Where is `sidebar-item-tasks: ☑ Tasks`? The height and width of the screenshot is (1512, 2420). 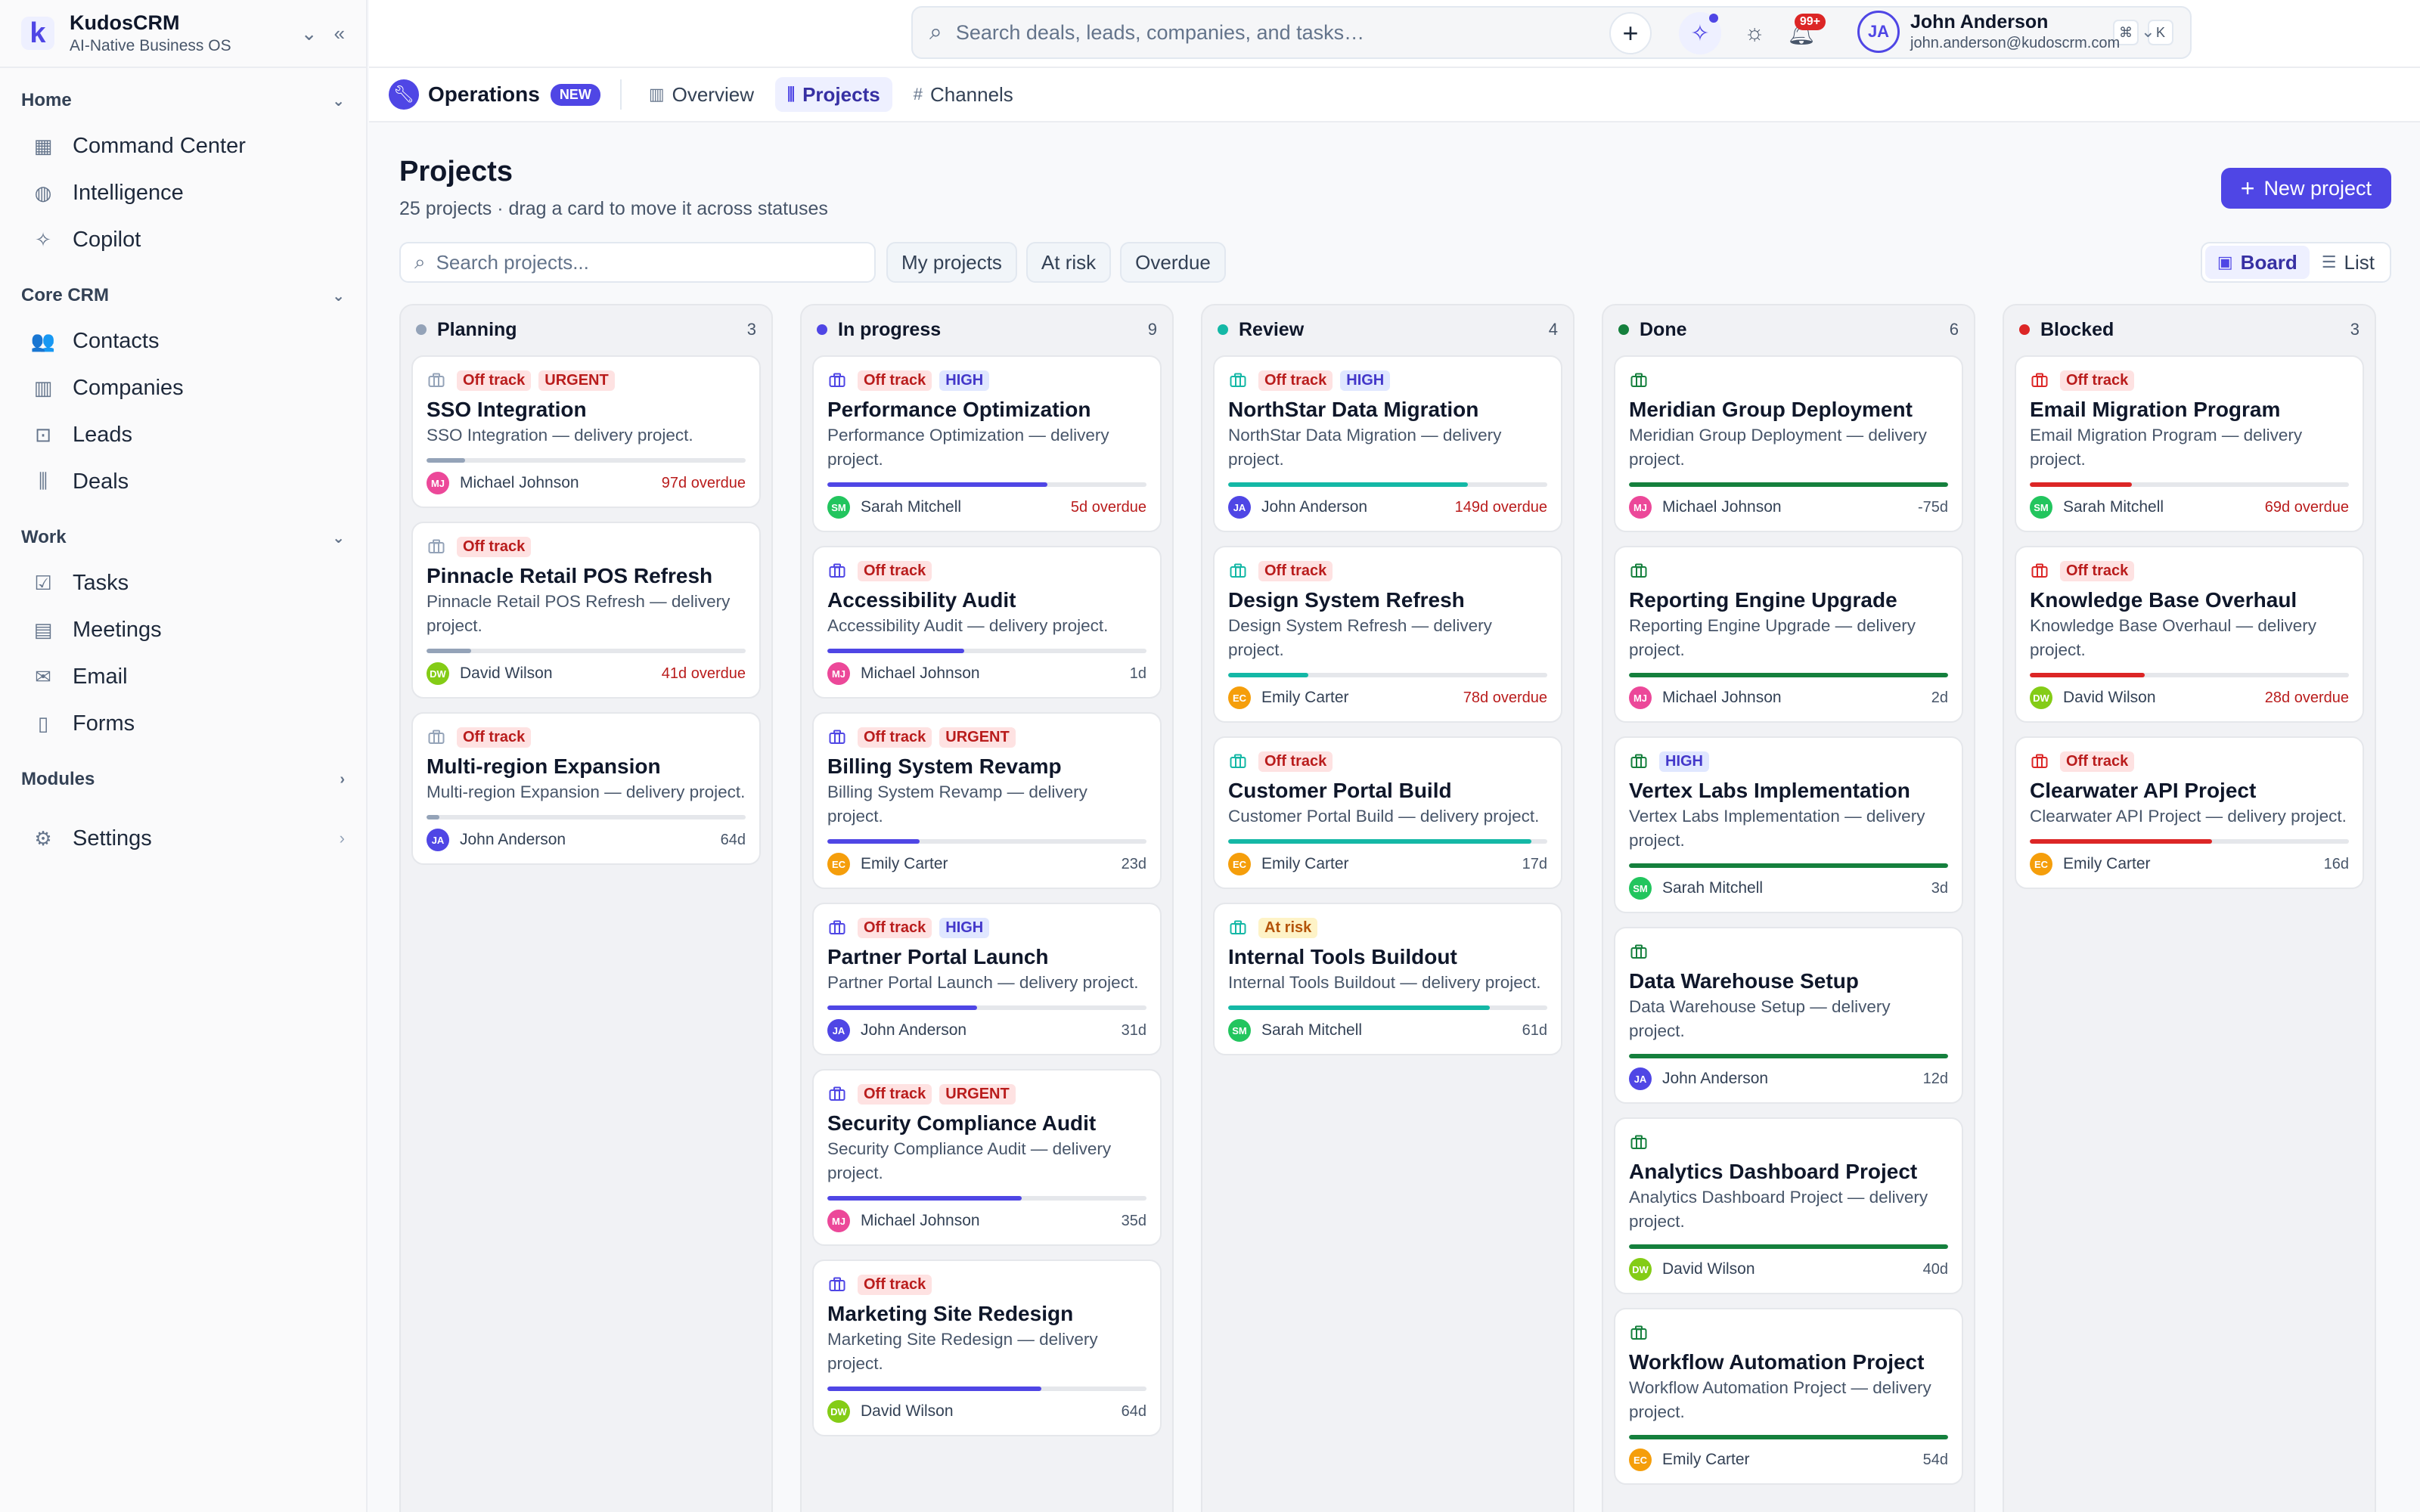
sidebar-item-tasks: ☑ Tasks is located at coordinates (183, 583).